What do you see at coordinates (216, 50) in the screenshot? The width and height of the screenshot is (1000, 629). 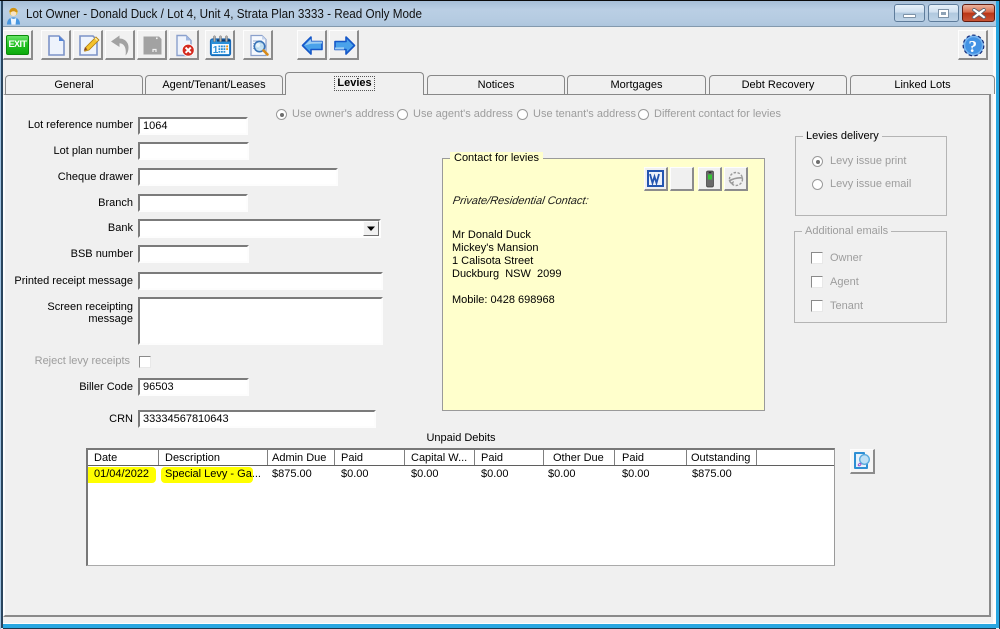 I see `svg-text: 1` at bounding box center [216, 50].